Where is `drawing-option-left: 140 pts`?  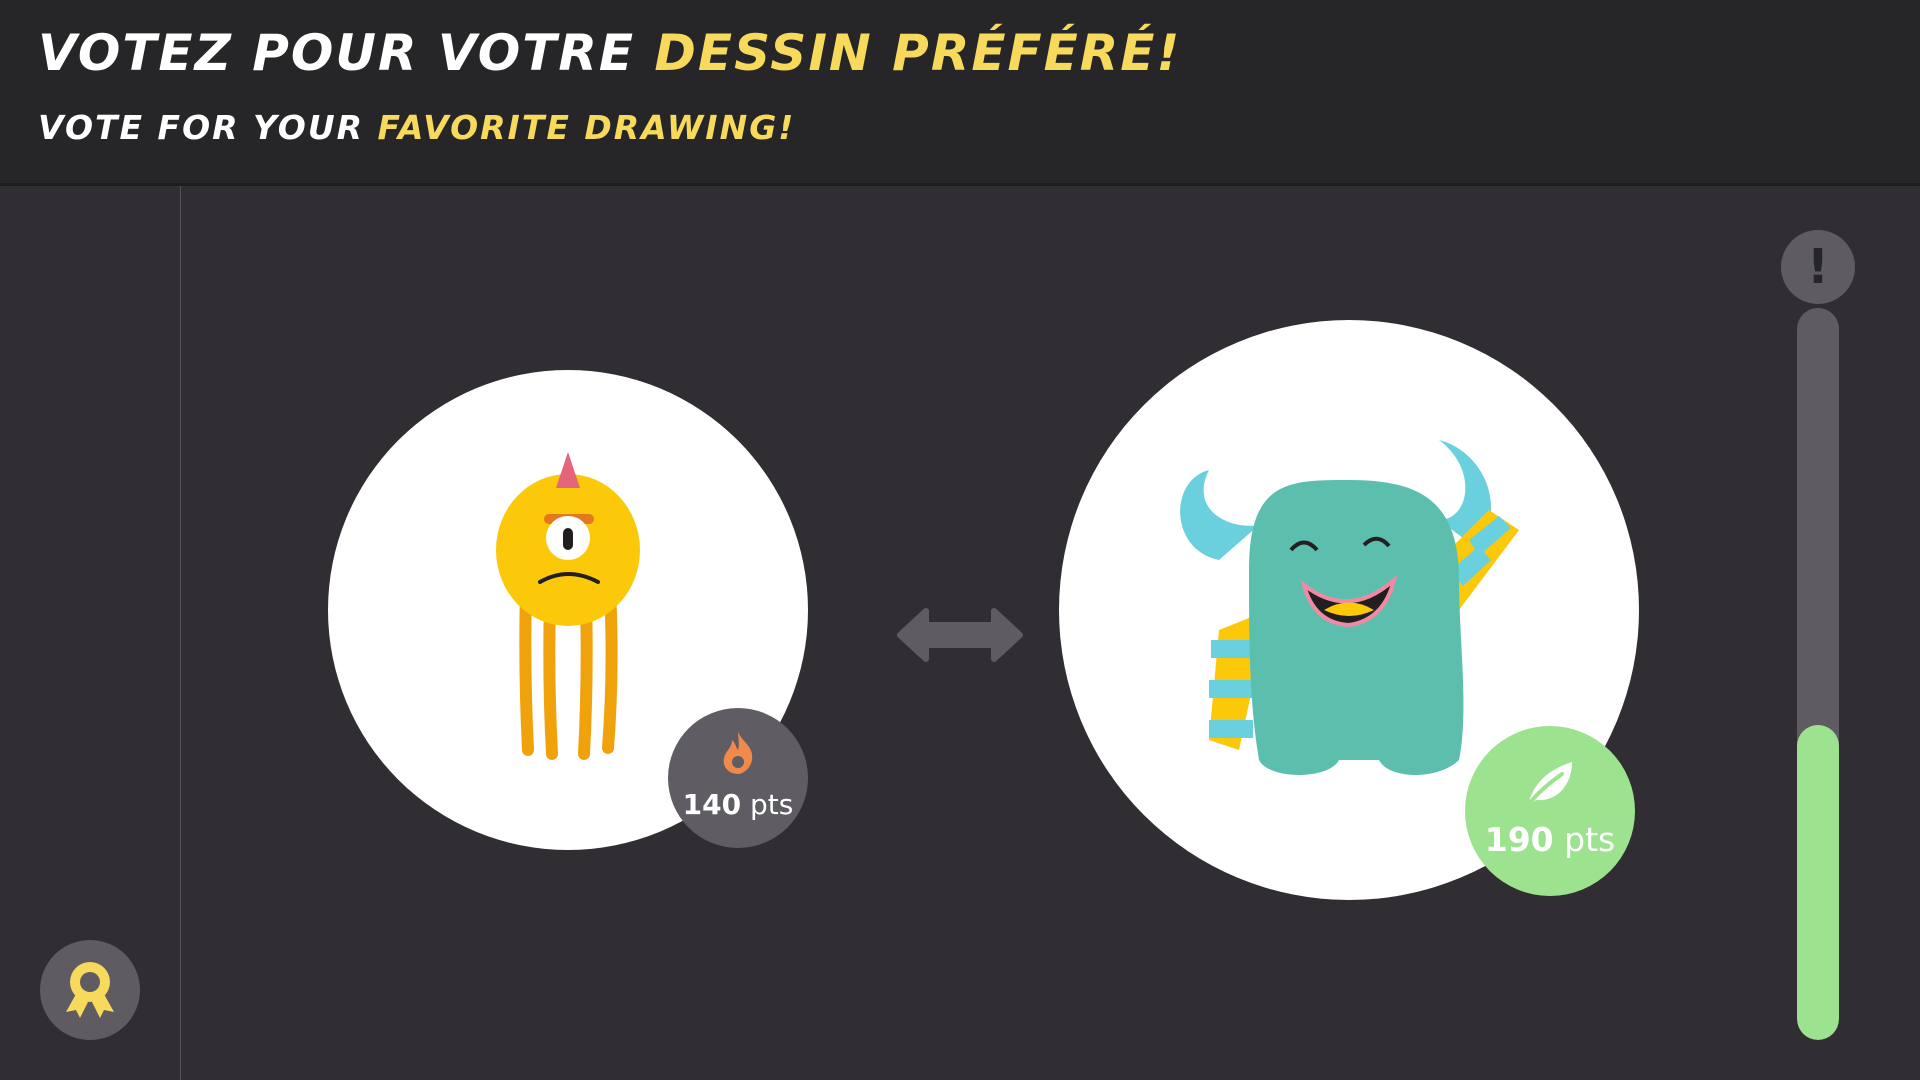
drawing-option-left: 140 pts is located at coordinates (568, 610).